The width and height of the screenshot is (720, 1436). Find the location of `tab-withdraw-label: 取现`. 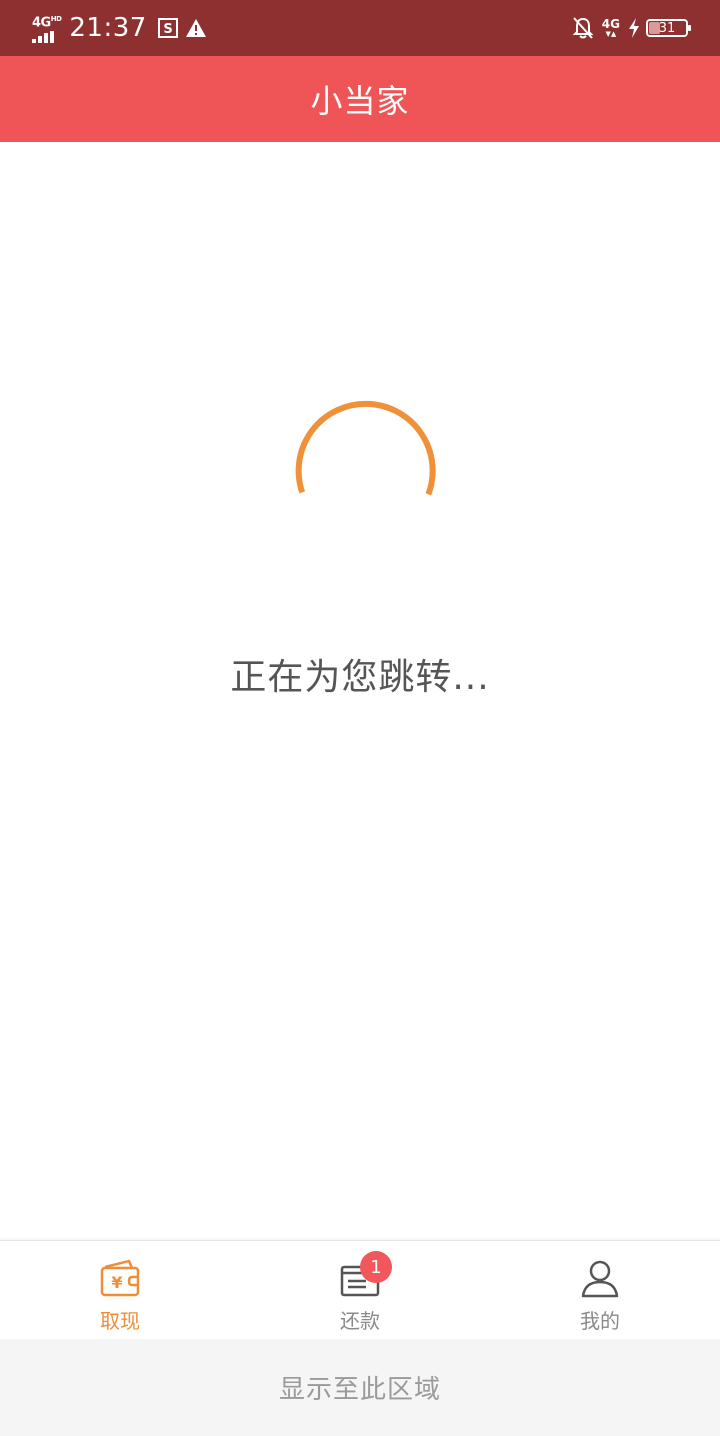

tab-withdraw-label: 取现 is located at coordinates (120, 1321).